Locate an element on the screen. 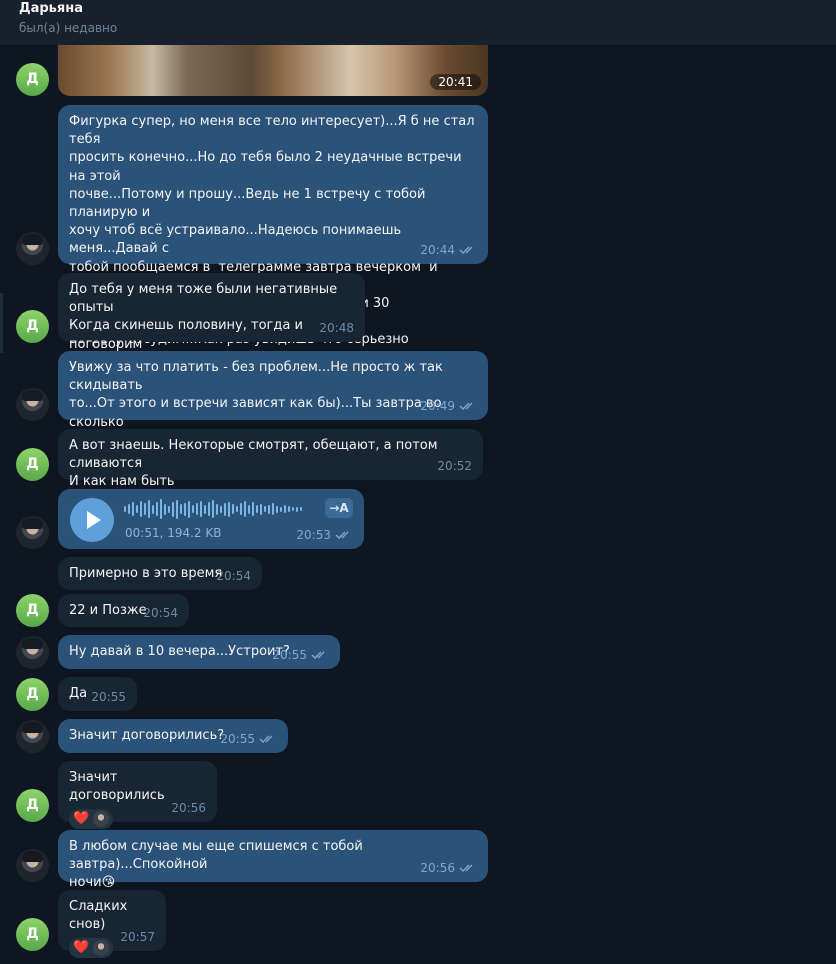  outgoing-message: Ну давай в 10 вечера...Устроит? 20:55 is located at coordinates (199, 652).